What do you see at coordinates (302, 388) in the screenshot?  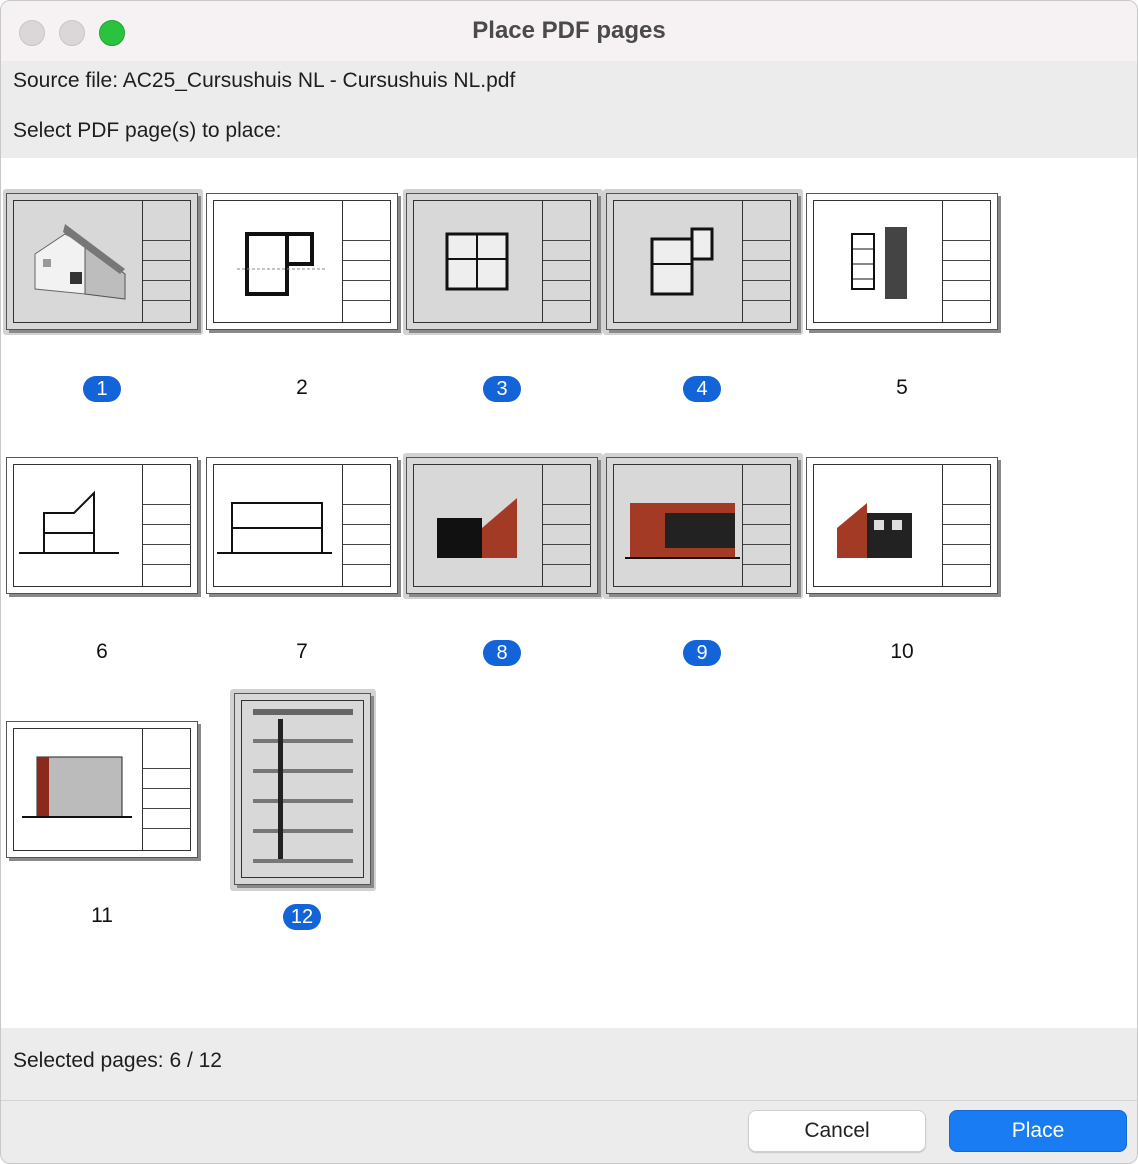 I see `page-number-label-2: 2` at bounding box center [302, 388].